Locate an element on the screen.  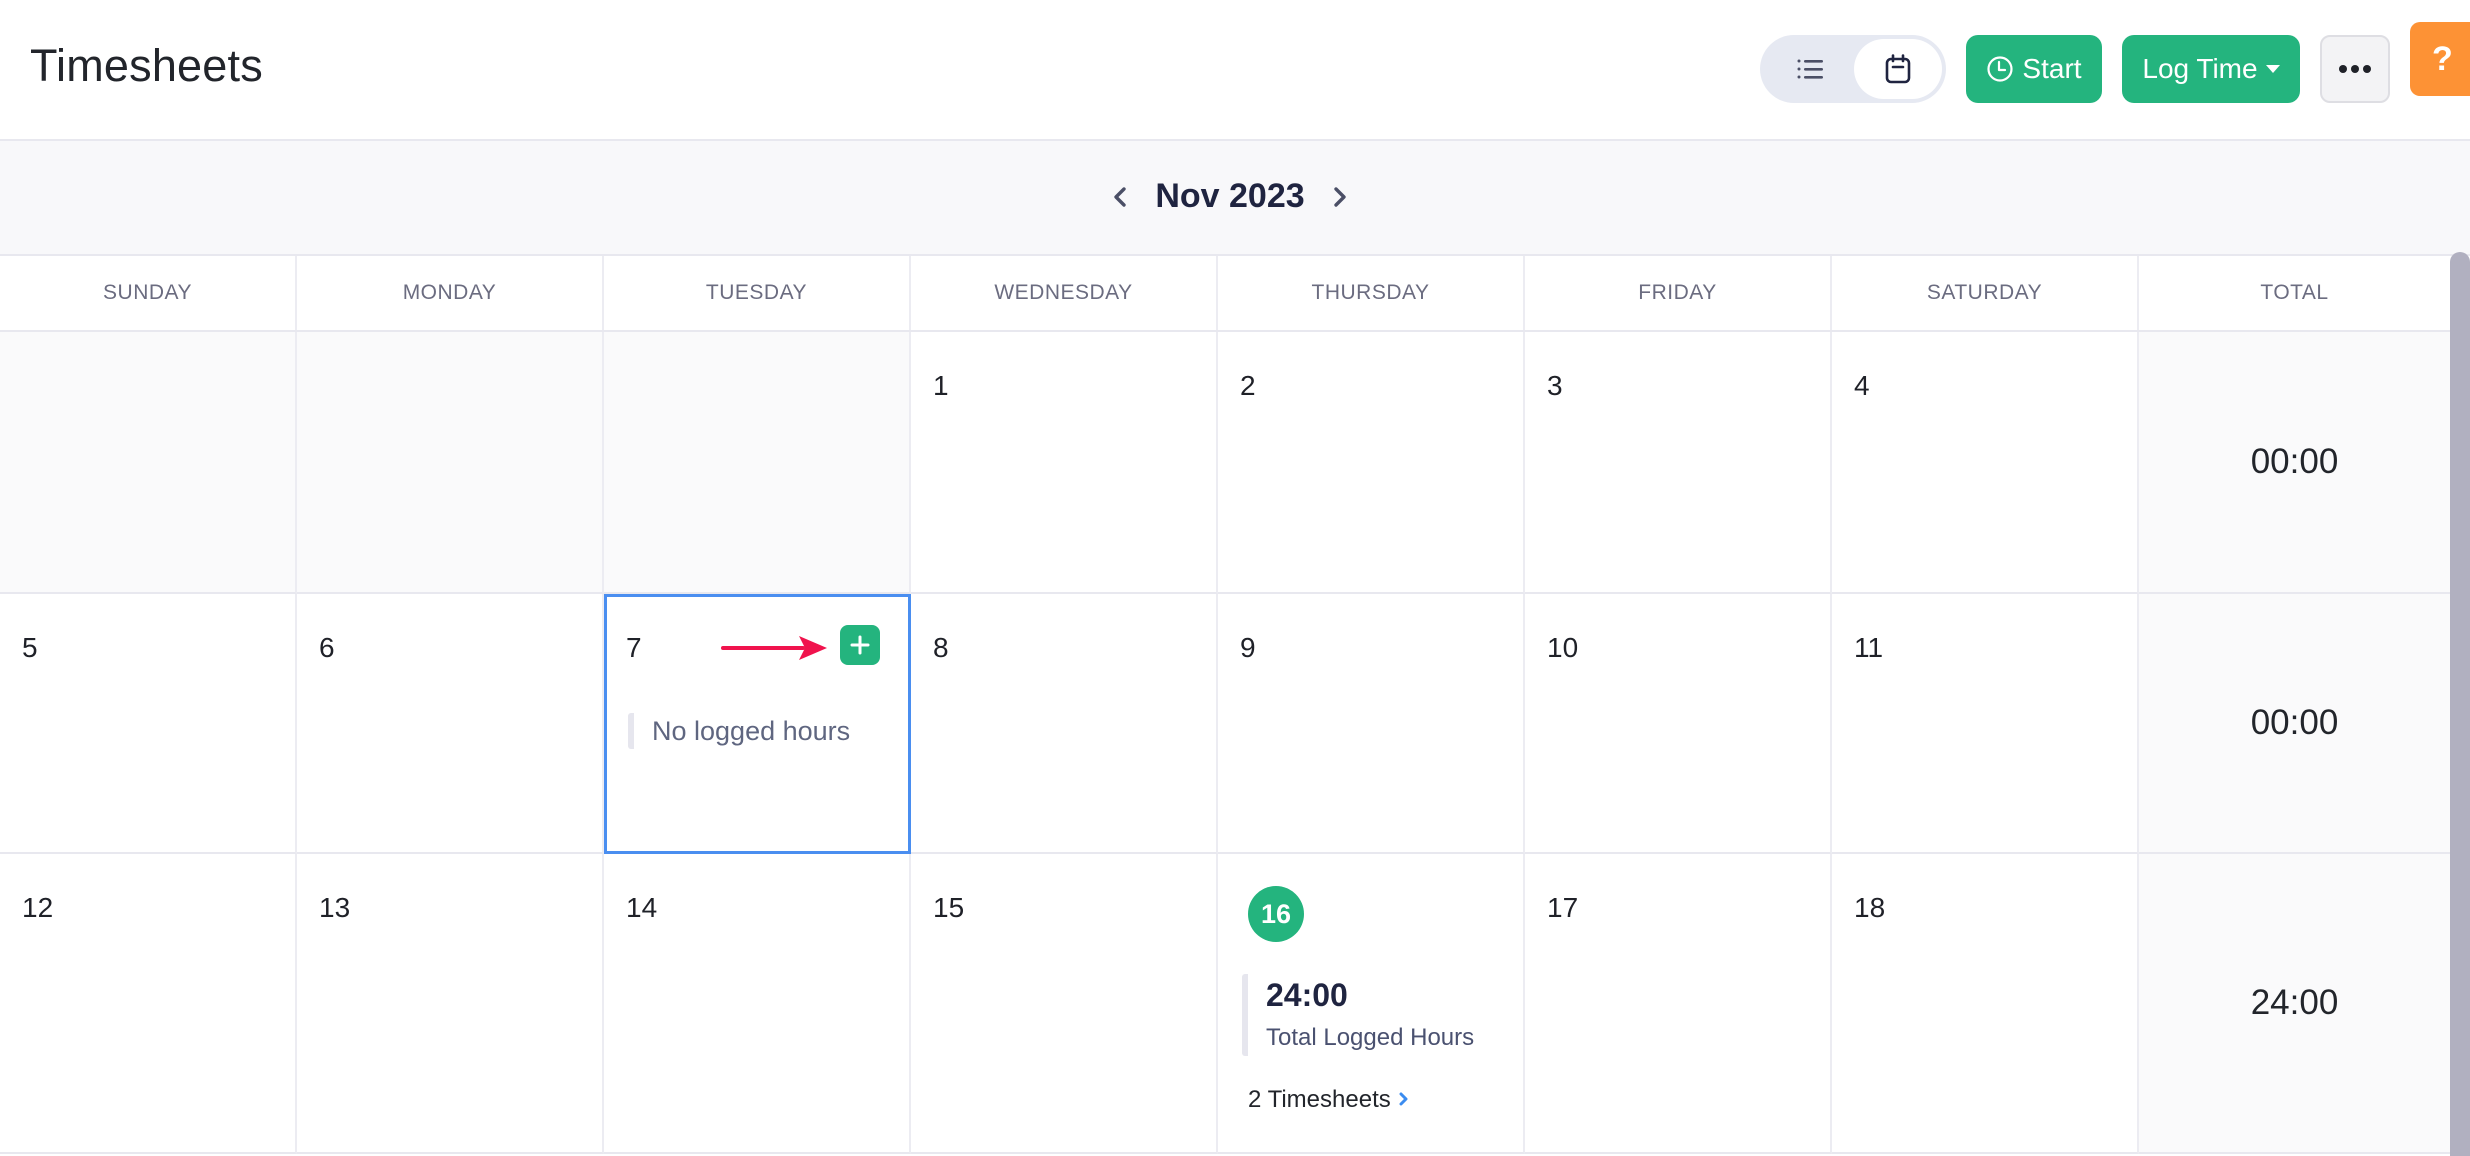
week-total-cell: 24:00 is located at coordinates (2294, 1004).